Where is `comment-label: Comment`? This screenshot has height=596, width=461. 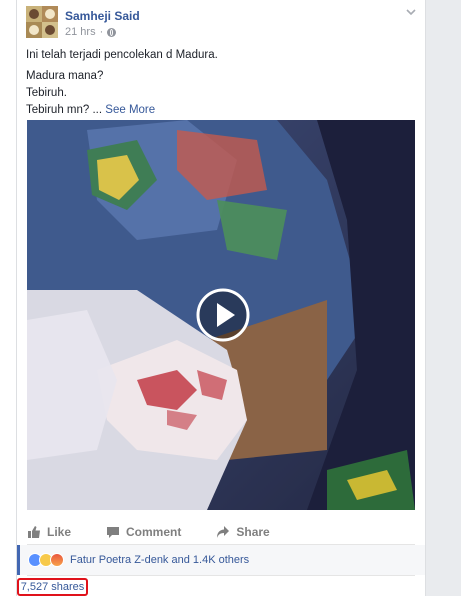
comment-label: Comment is located at coordinates (154, 532).